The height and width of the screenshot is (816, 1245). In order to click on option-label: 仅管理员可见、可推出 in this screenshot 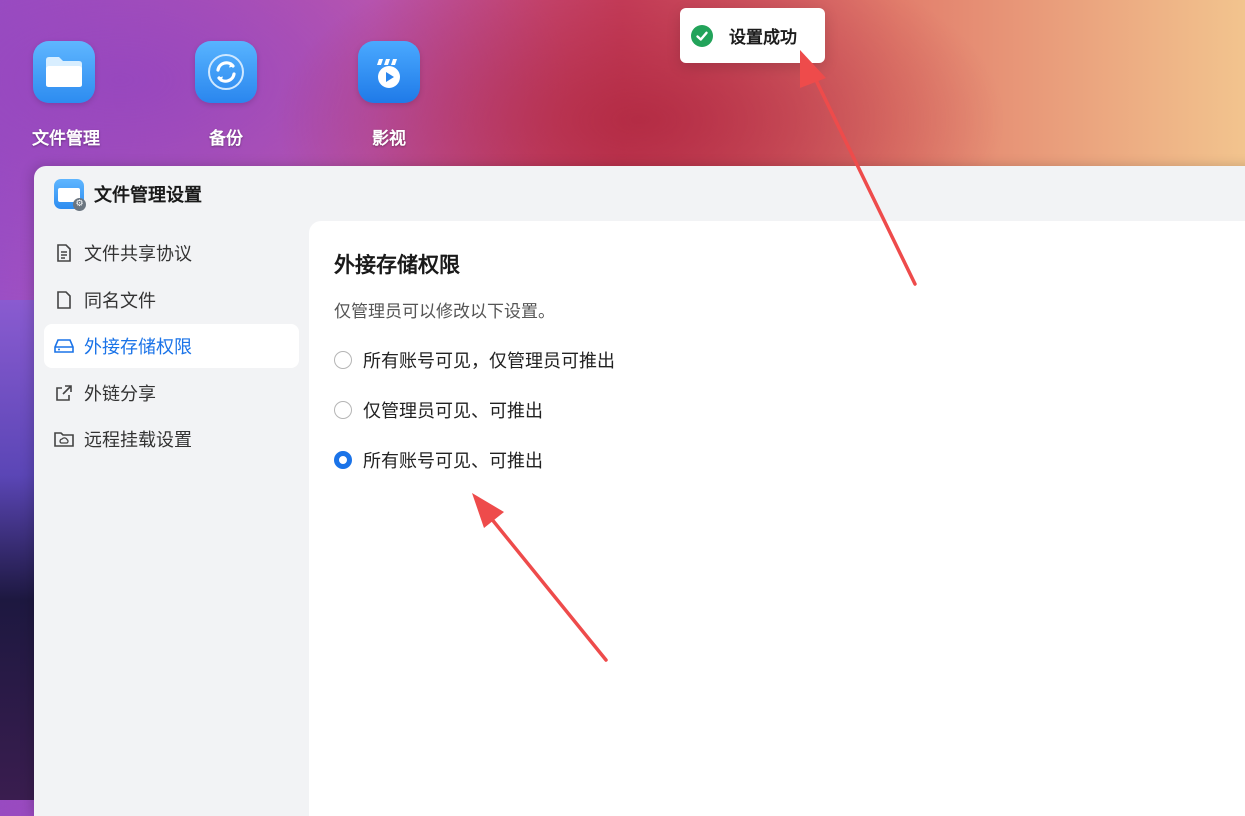, I will do `click(453, 411)`.